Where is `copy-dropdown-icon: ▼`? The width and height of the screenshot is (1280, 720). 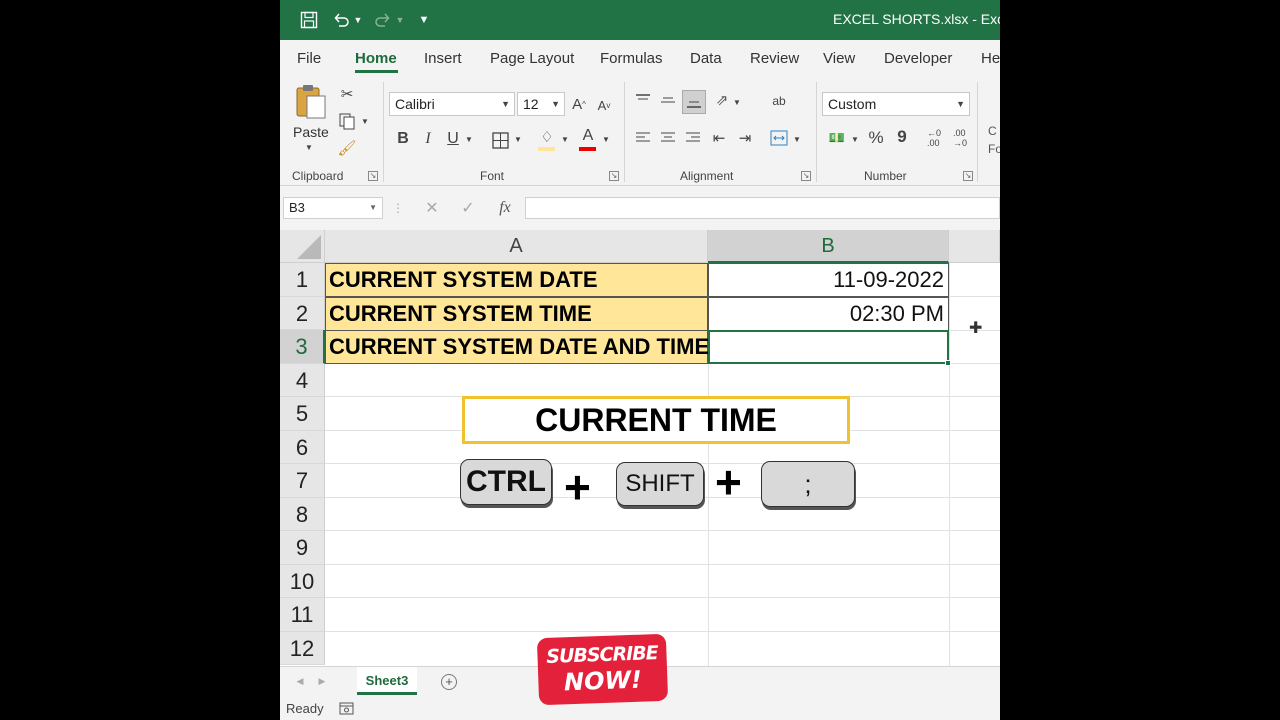 copy-dropdown-icon: ▼ is located at coordinates (365, 121).